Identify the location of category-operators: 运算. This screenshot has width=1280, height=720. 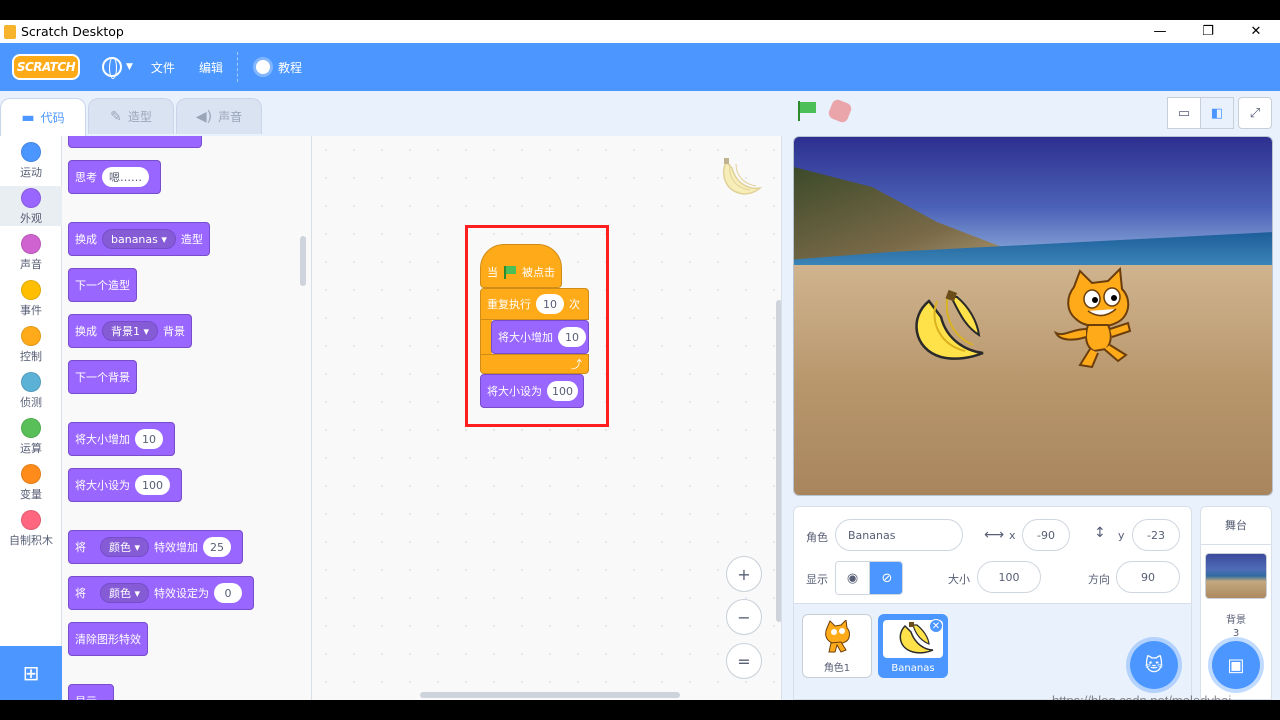
(31, 437).